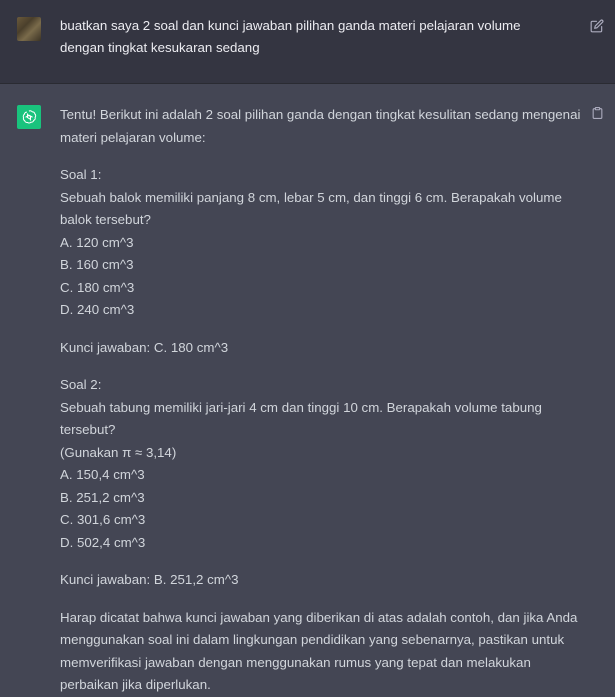 The image size is (615, 697). I want to click on clipboard-icon, so click(597, 113).